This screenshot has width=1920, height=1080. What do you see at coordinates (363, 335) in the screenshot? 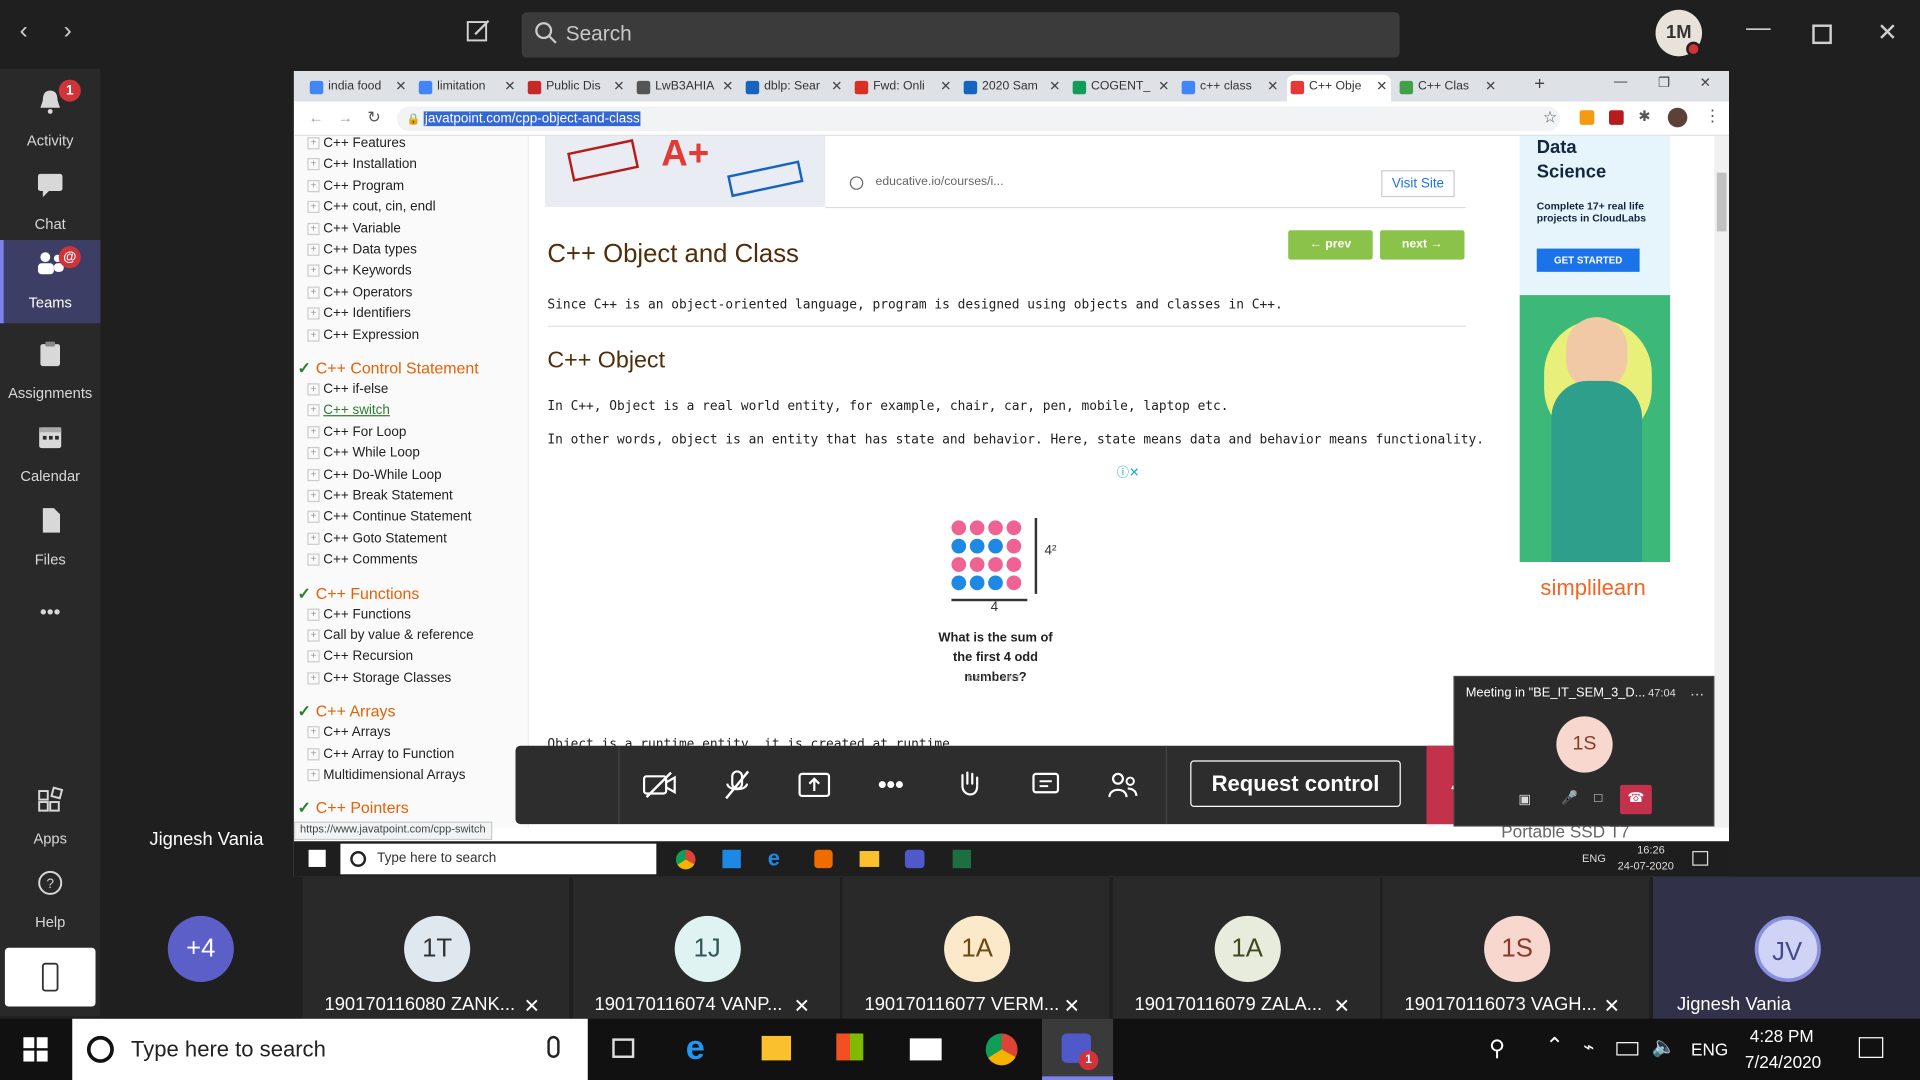
I see `sidebar-link: C++ Expression` at bounding box center [363, 335].